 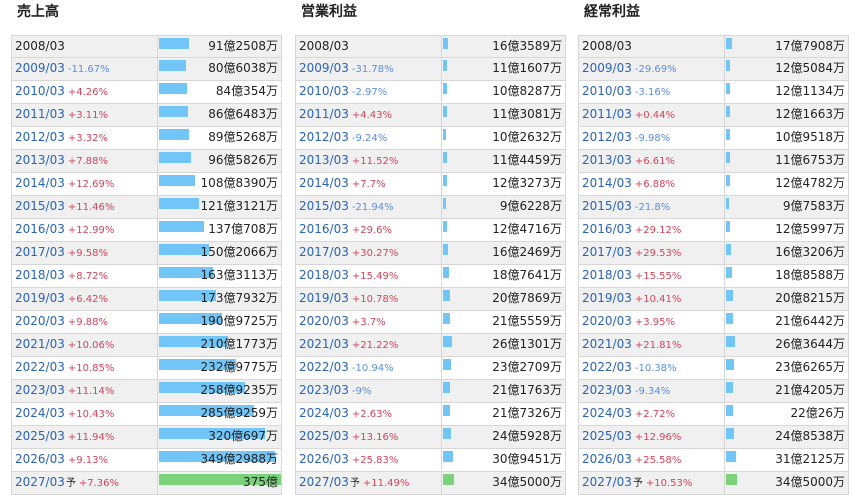 What do you see at coordinates (713, 321) in the screenshot?
I see `table-row: 2020/03 +3.95% 21億6442万` at bounding box center [713, 321].